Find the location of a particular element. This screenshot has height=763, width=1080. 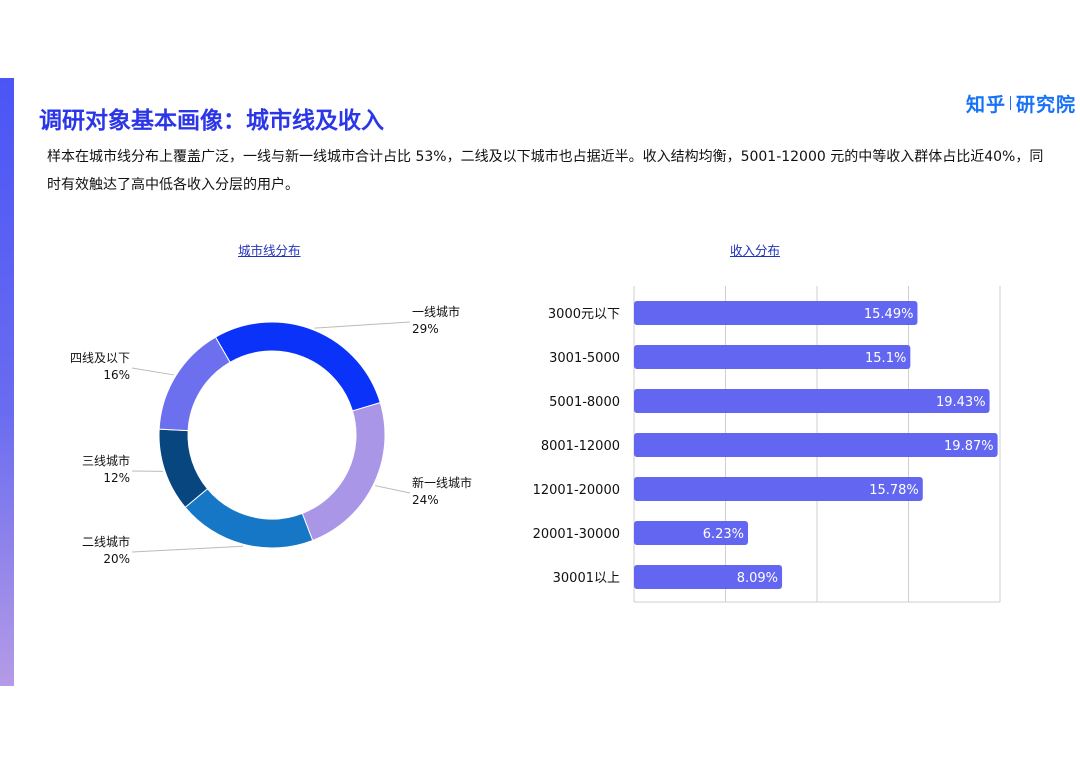

donut-slice-value: 16% is located at coordinates (116, 375).